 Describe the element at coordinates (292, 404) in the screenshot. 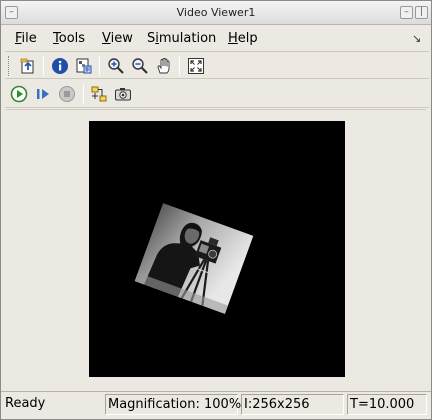

I see `image-size-status: I:256x256` at that location.